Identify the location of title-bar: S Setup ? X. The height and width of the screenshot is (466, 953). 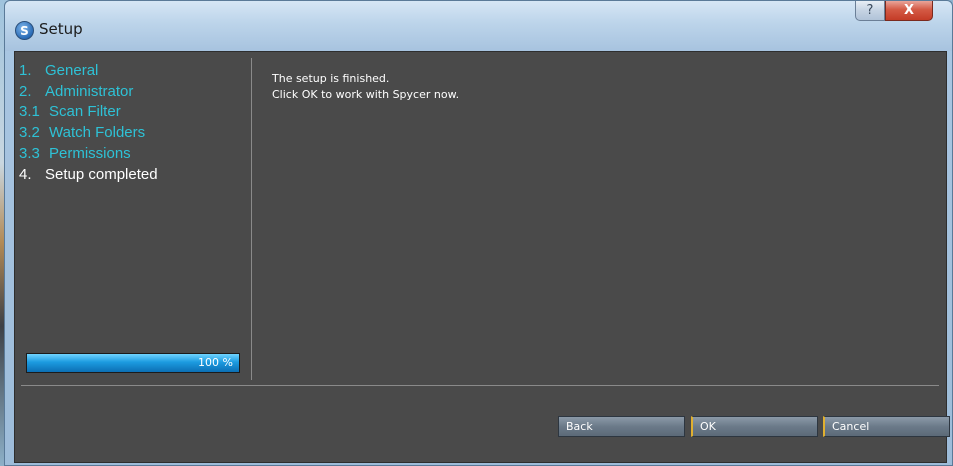
(478, 26).